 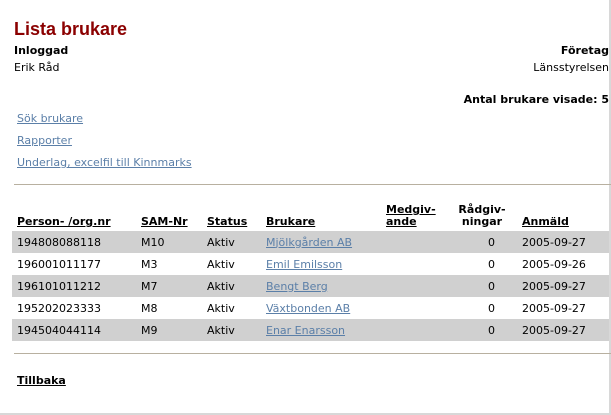 What do you see at coordinates (169, 330) in the screenshot?
I see `cell-sam: M9` at bounding box center [169, 330].